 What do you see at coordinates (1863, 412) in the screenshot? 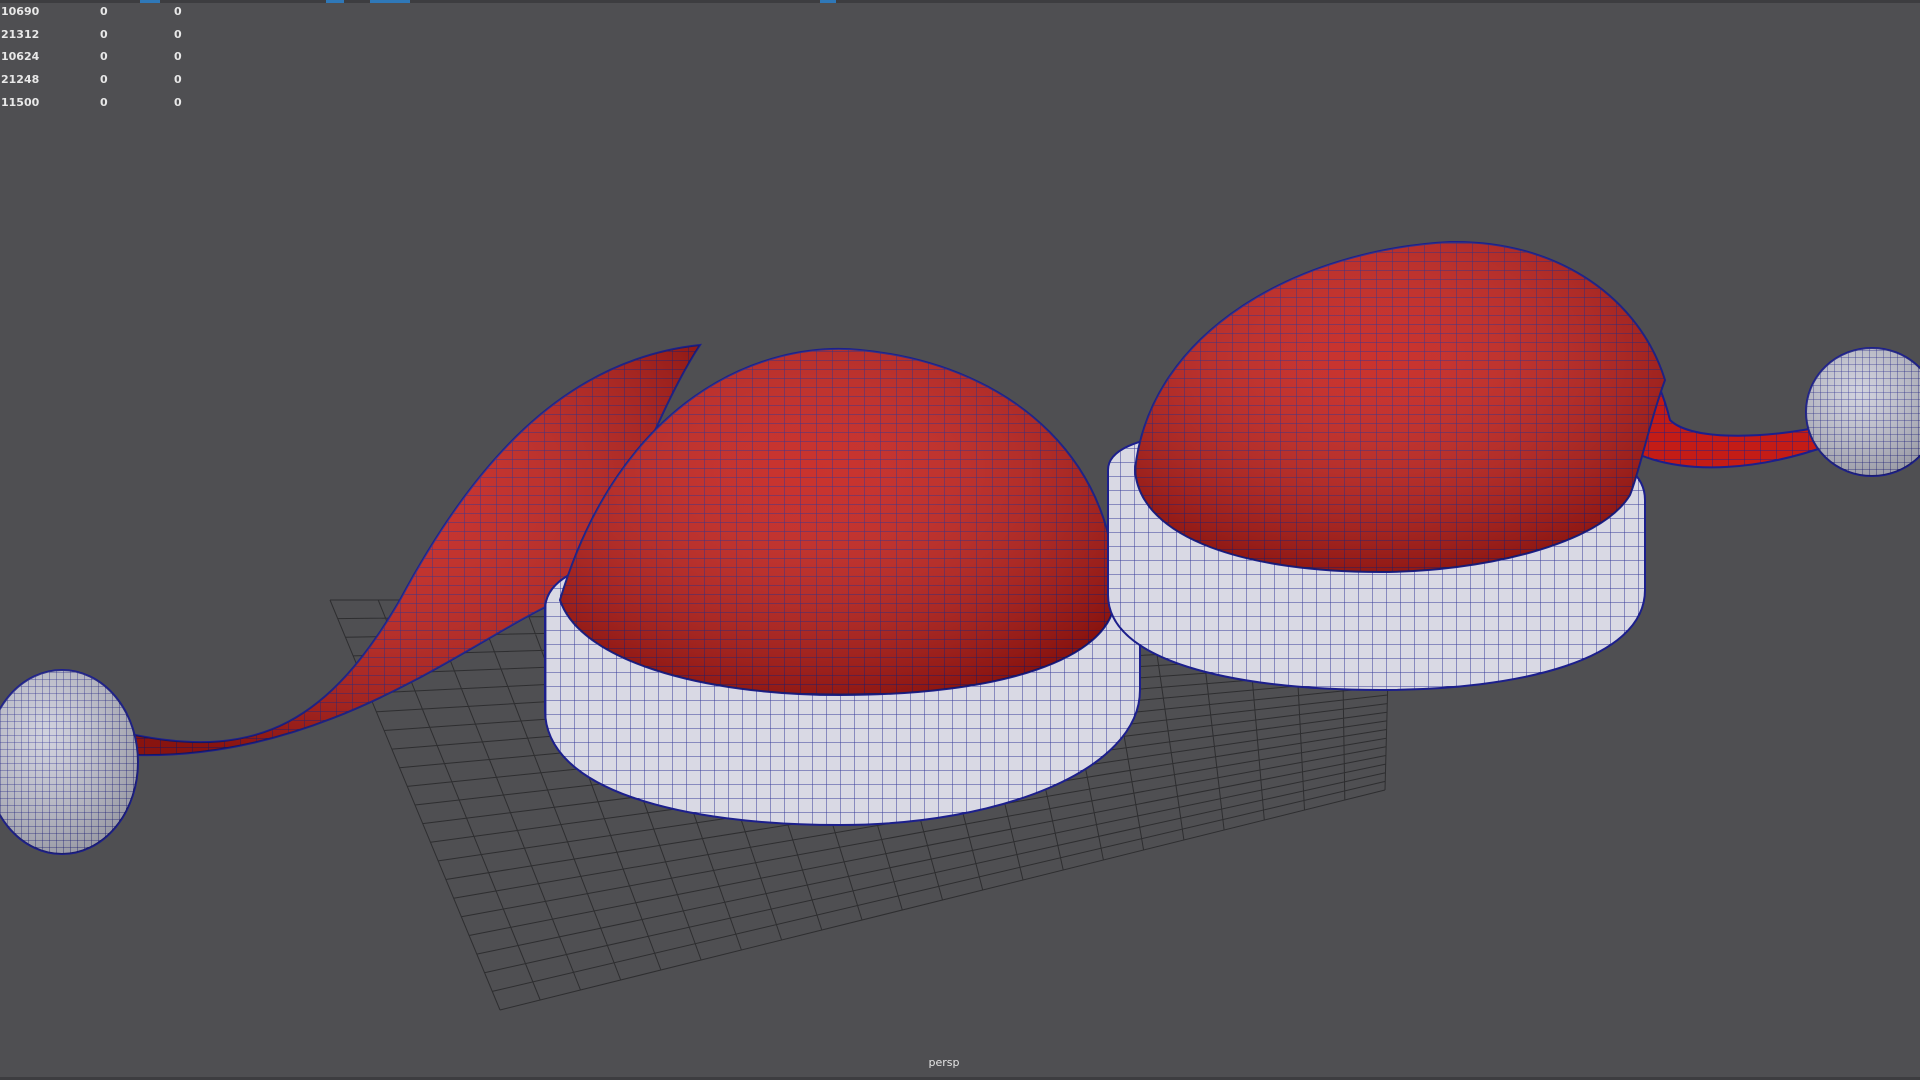
I see `right-hat-pompom-shade` at bounding box center [1863, 412].